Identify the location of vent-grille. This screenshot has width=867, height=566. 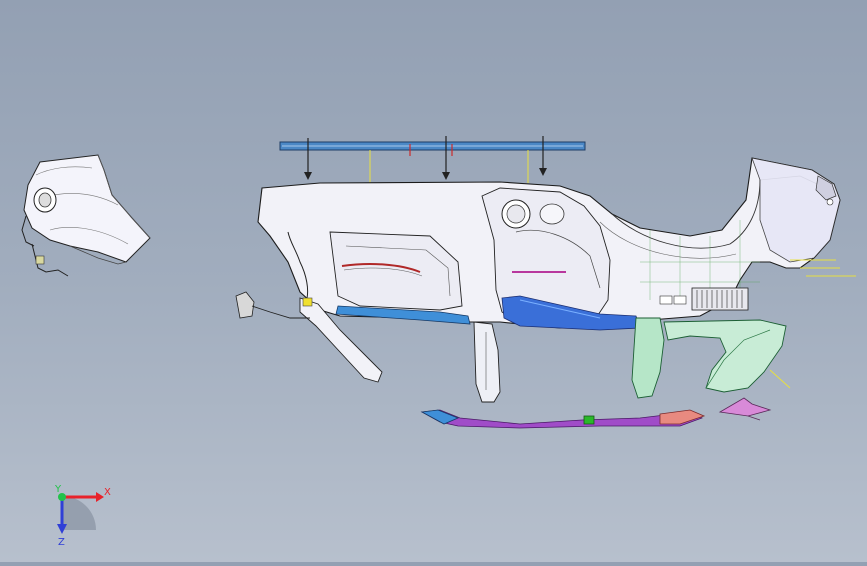
(720, 299).